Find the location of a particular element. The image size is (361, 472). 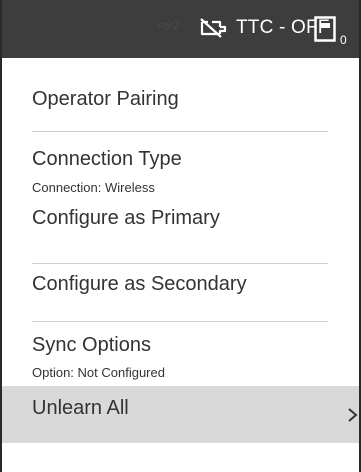

device-count: 0 is located at coordinates (343, 40).